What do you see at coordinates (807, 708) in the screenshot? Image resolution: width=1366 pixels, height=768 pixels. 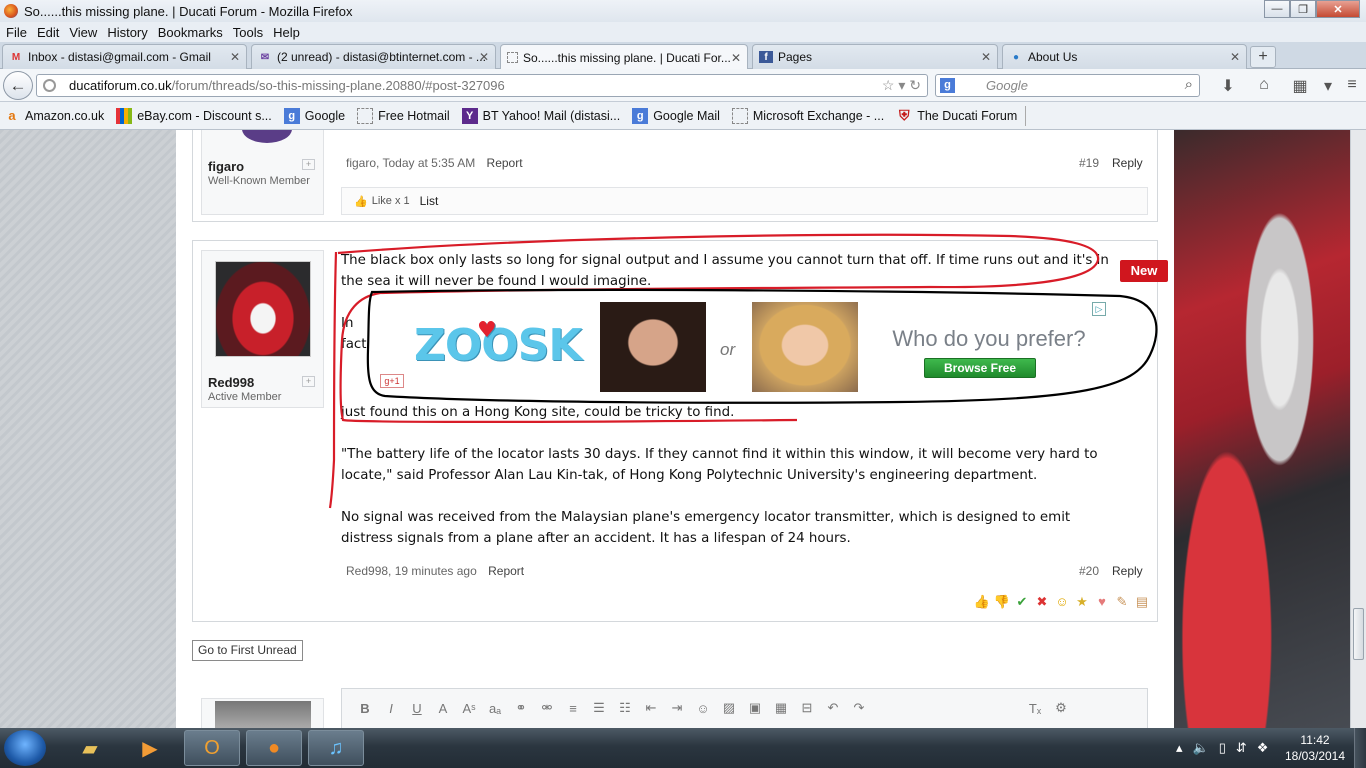 I see `save-draft-icon: ⊟` at bounding box center [807, 708].